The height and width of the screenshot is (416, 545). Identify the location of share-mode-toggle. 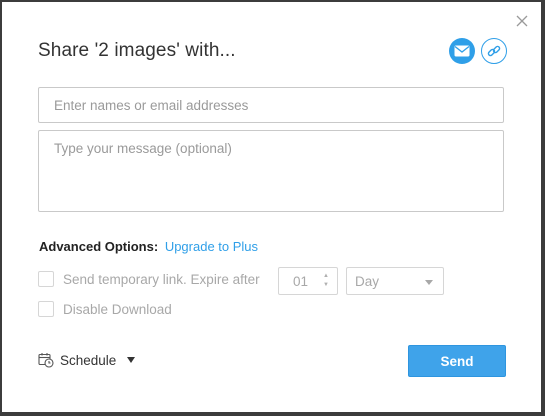
(478, 51).